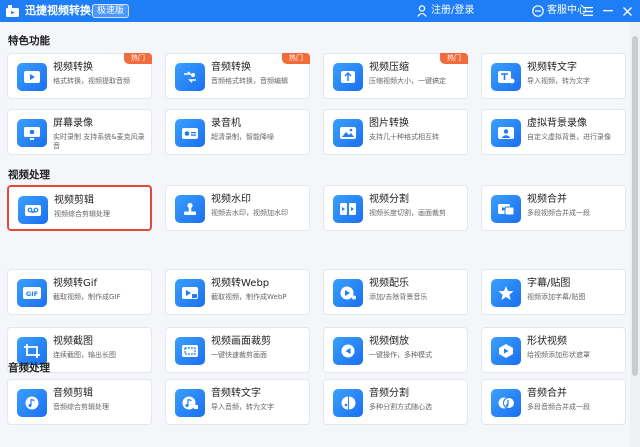  Describe the element at coordinates (547, 199) in the screenshot. I see `card-title: 视频合并` at that location.